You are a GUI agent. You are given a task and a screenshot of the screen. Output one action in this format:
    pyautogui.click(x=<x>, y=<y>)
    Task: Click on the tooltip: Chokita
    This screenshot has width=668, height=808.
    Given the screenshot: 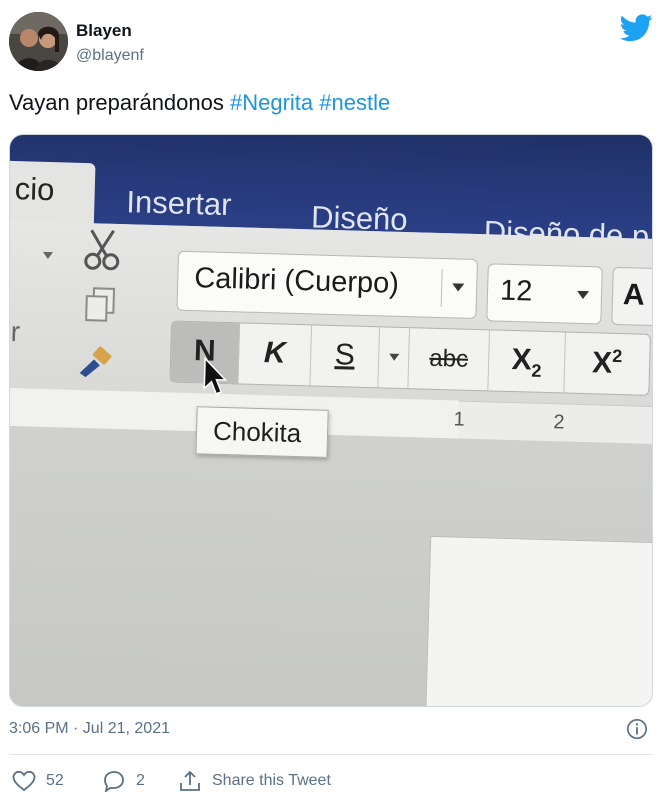 What is the action you would take?
    pyautogui.click(x=262, y=432)
    